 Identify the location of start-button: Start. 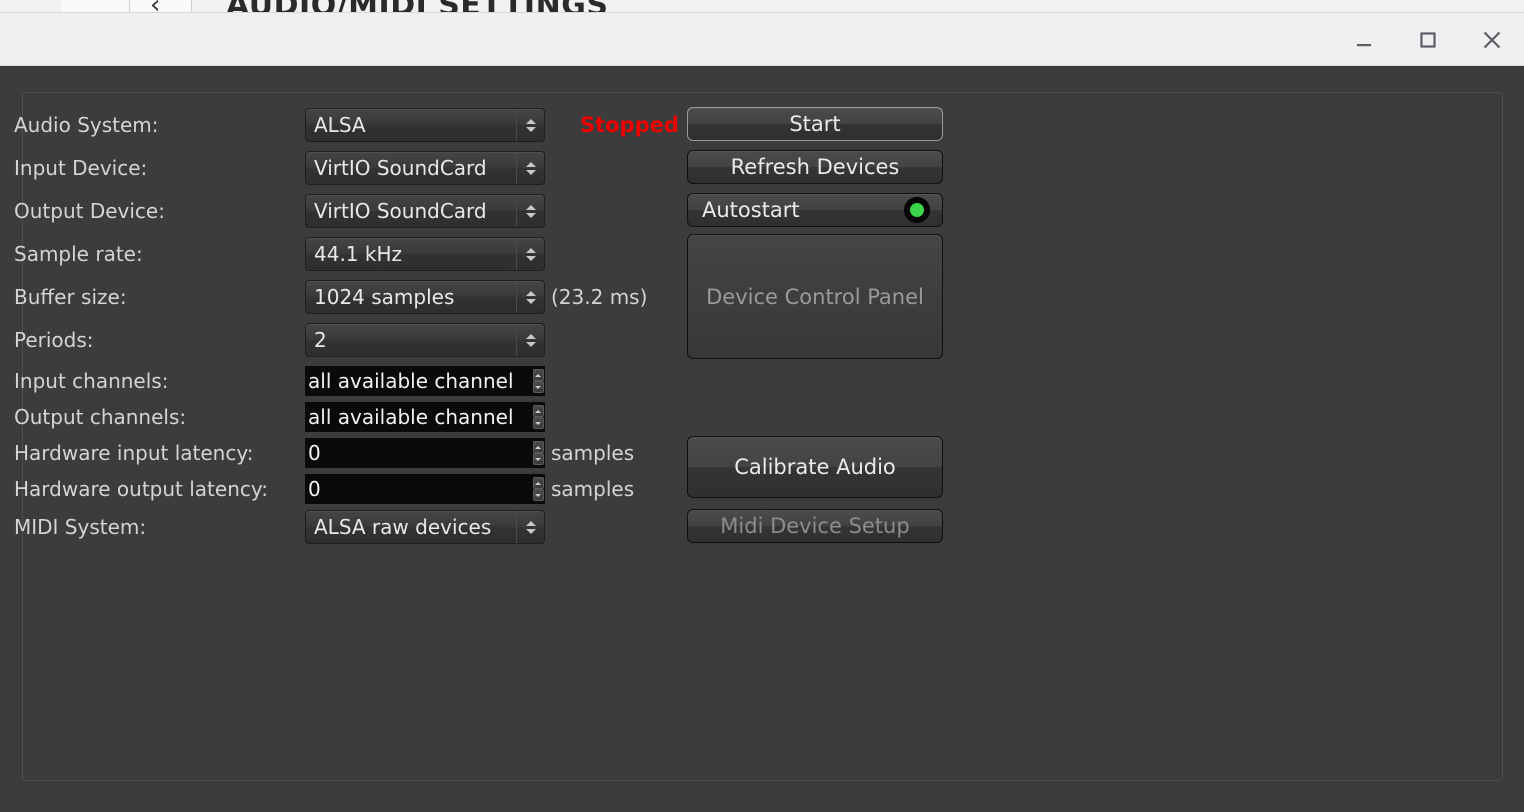
(815, 124).